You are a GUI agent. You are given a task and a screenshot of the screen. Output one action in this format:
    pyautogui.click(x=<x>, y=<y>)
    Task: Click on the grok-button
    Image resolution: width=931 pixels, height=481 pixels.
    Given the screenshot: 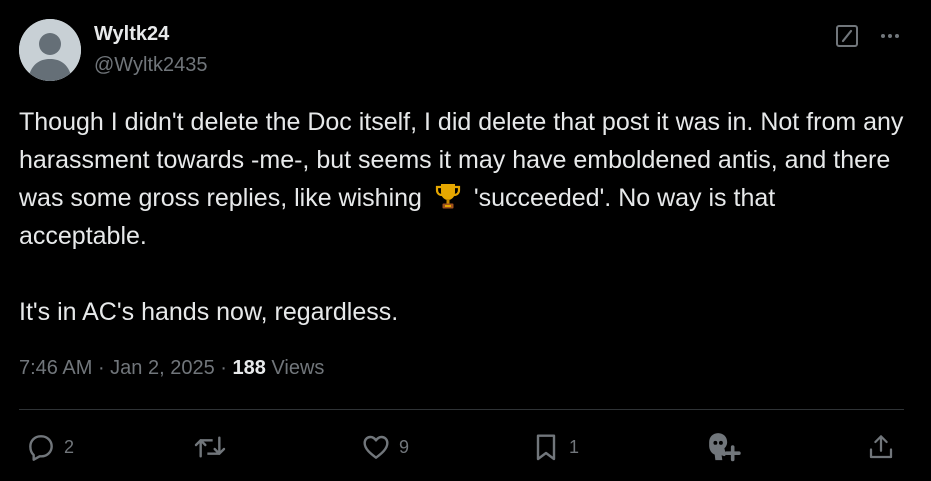 What is the action you would take?
    pyautogui.click(x=847, y=36)
    